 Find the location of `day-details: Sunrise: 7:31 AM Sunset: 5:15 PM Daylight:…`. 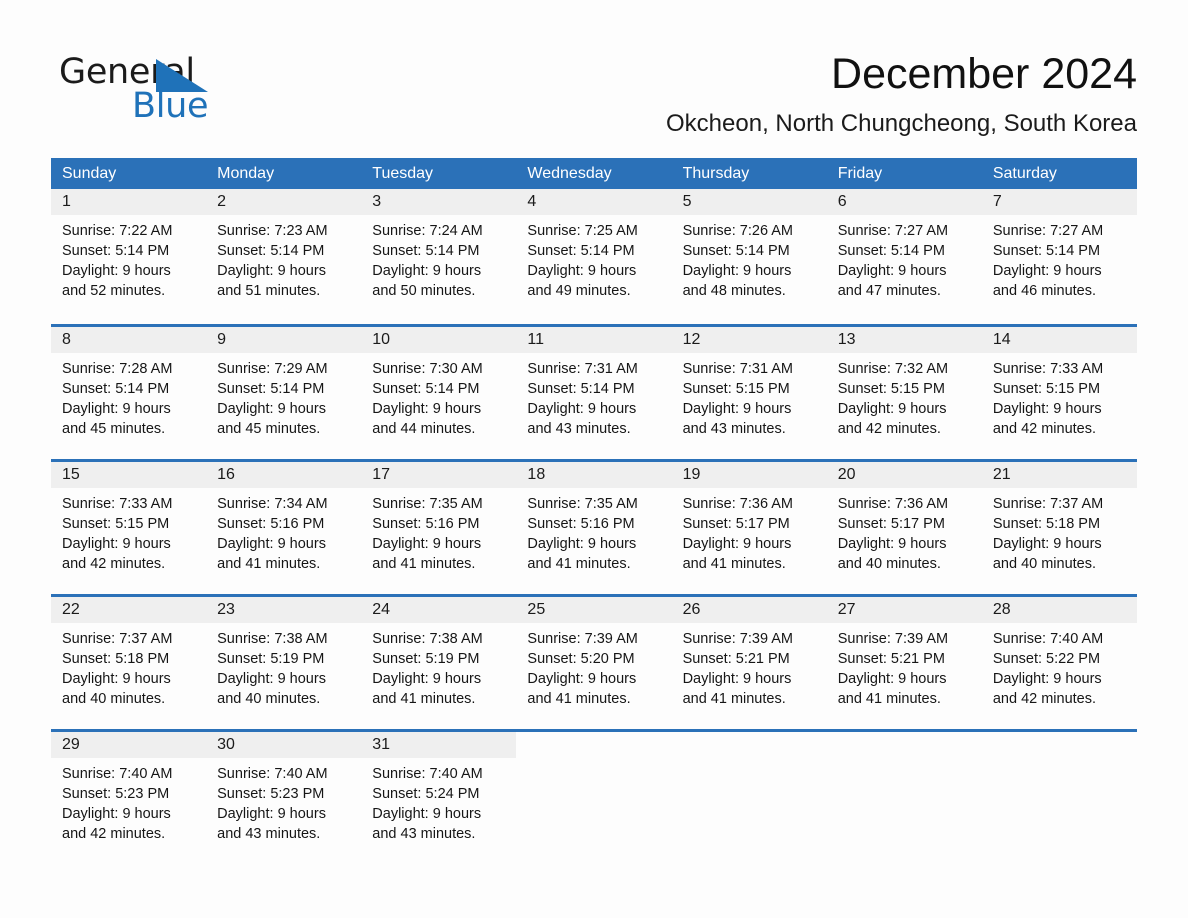

day-details: Sunrise: 7:31 AM Sunset: 5:15 PM Daylight:… is located at coordinates (749, 396).